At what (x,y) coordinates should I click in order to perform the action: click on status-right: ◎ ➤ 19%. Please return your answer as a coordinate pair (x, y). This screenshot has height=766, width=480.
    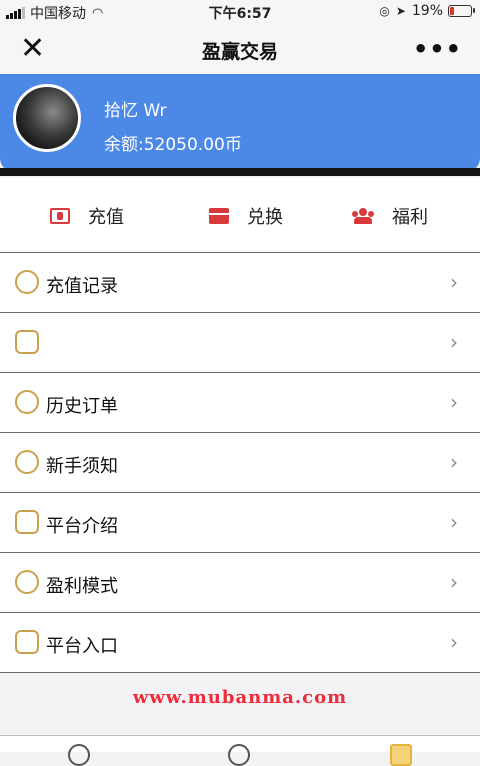
    Looking at the image, I should click on (427, 11).